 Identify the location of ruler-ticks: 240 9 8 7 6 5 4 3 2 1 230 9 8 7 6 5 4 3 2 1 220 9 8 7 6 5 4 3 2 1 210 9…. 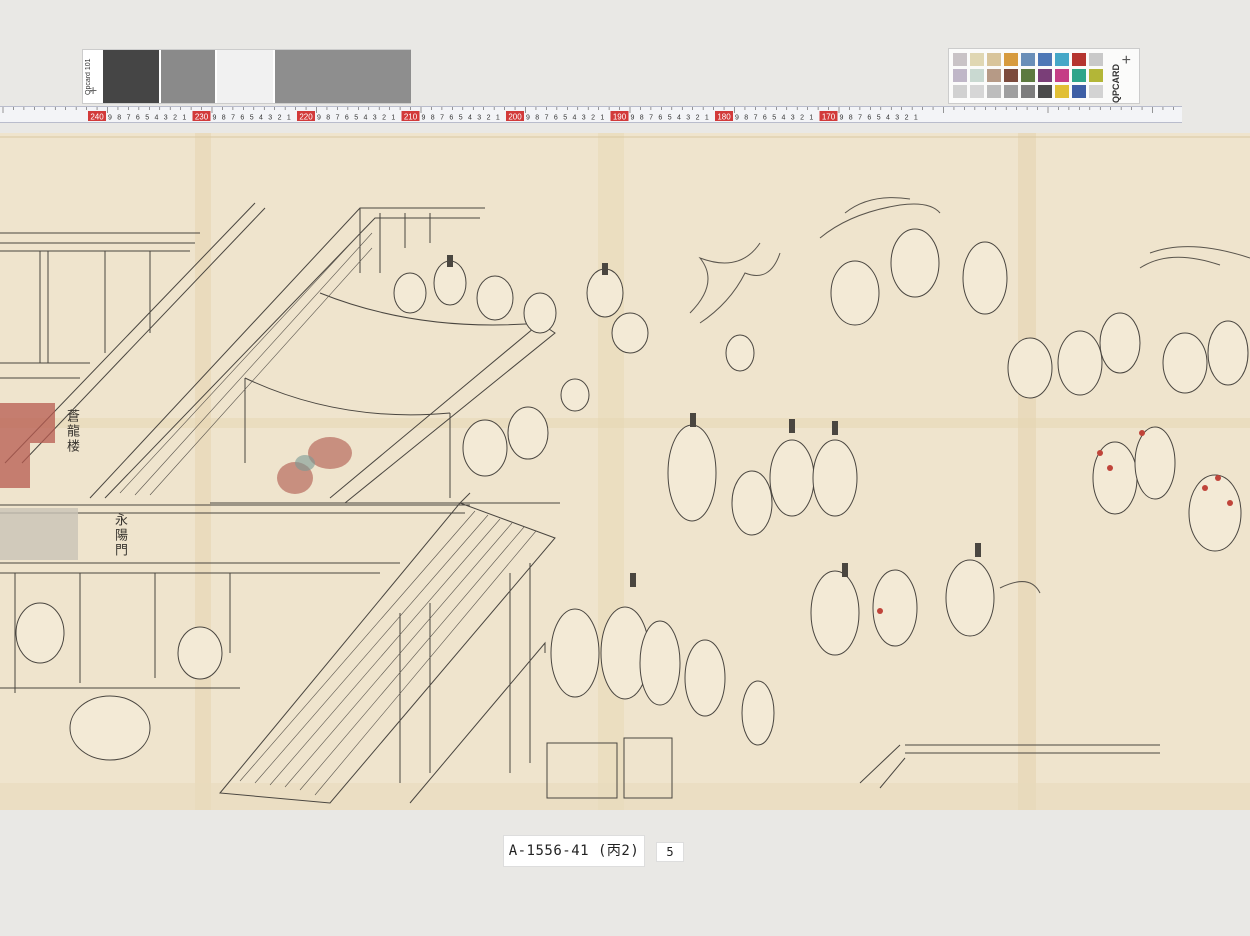
(588, 114).